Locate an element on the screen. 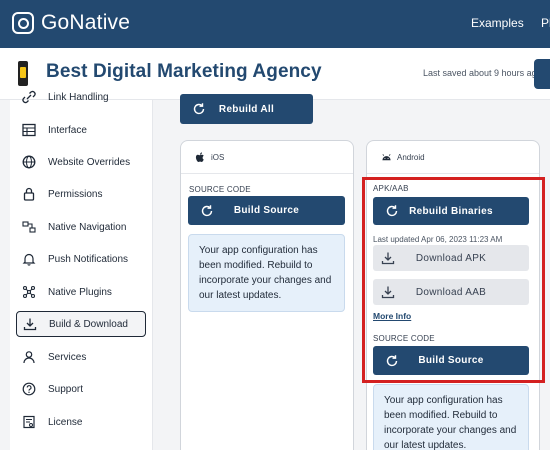 The height and width of the screenshot is (450, 550). ios-build-source-label: Build Source is located at coordinates (266, 210).